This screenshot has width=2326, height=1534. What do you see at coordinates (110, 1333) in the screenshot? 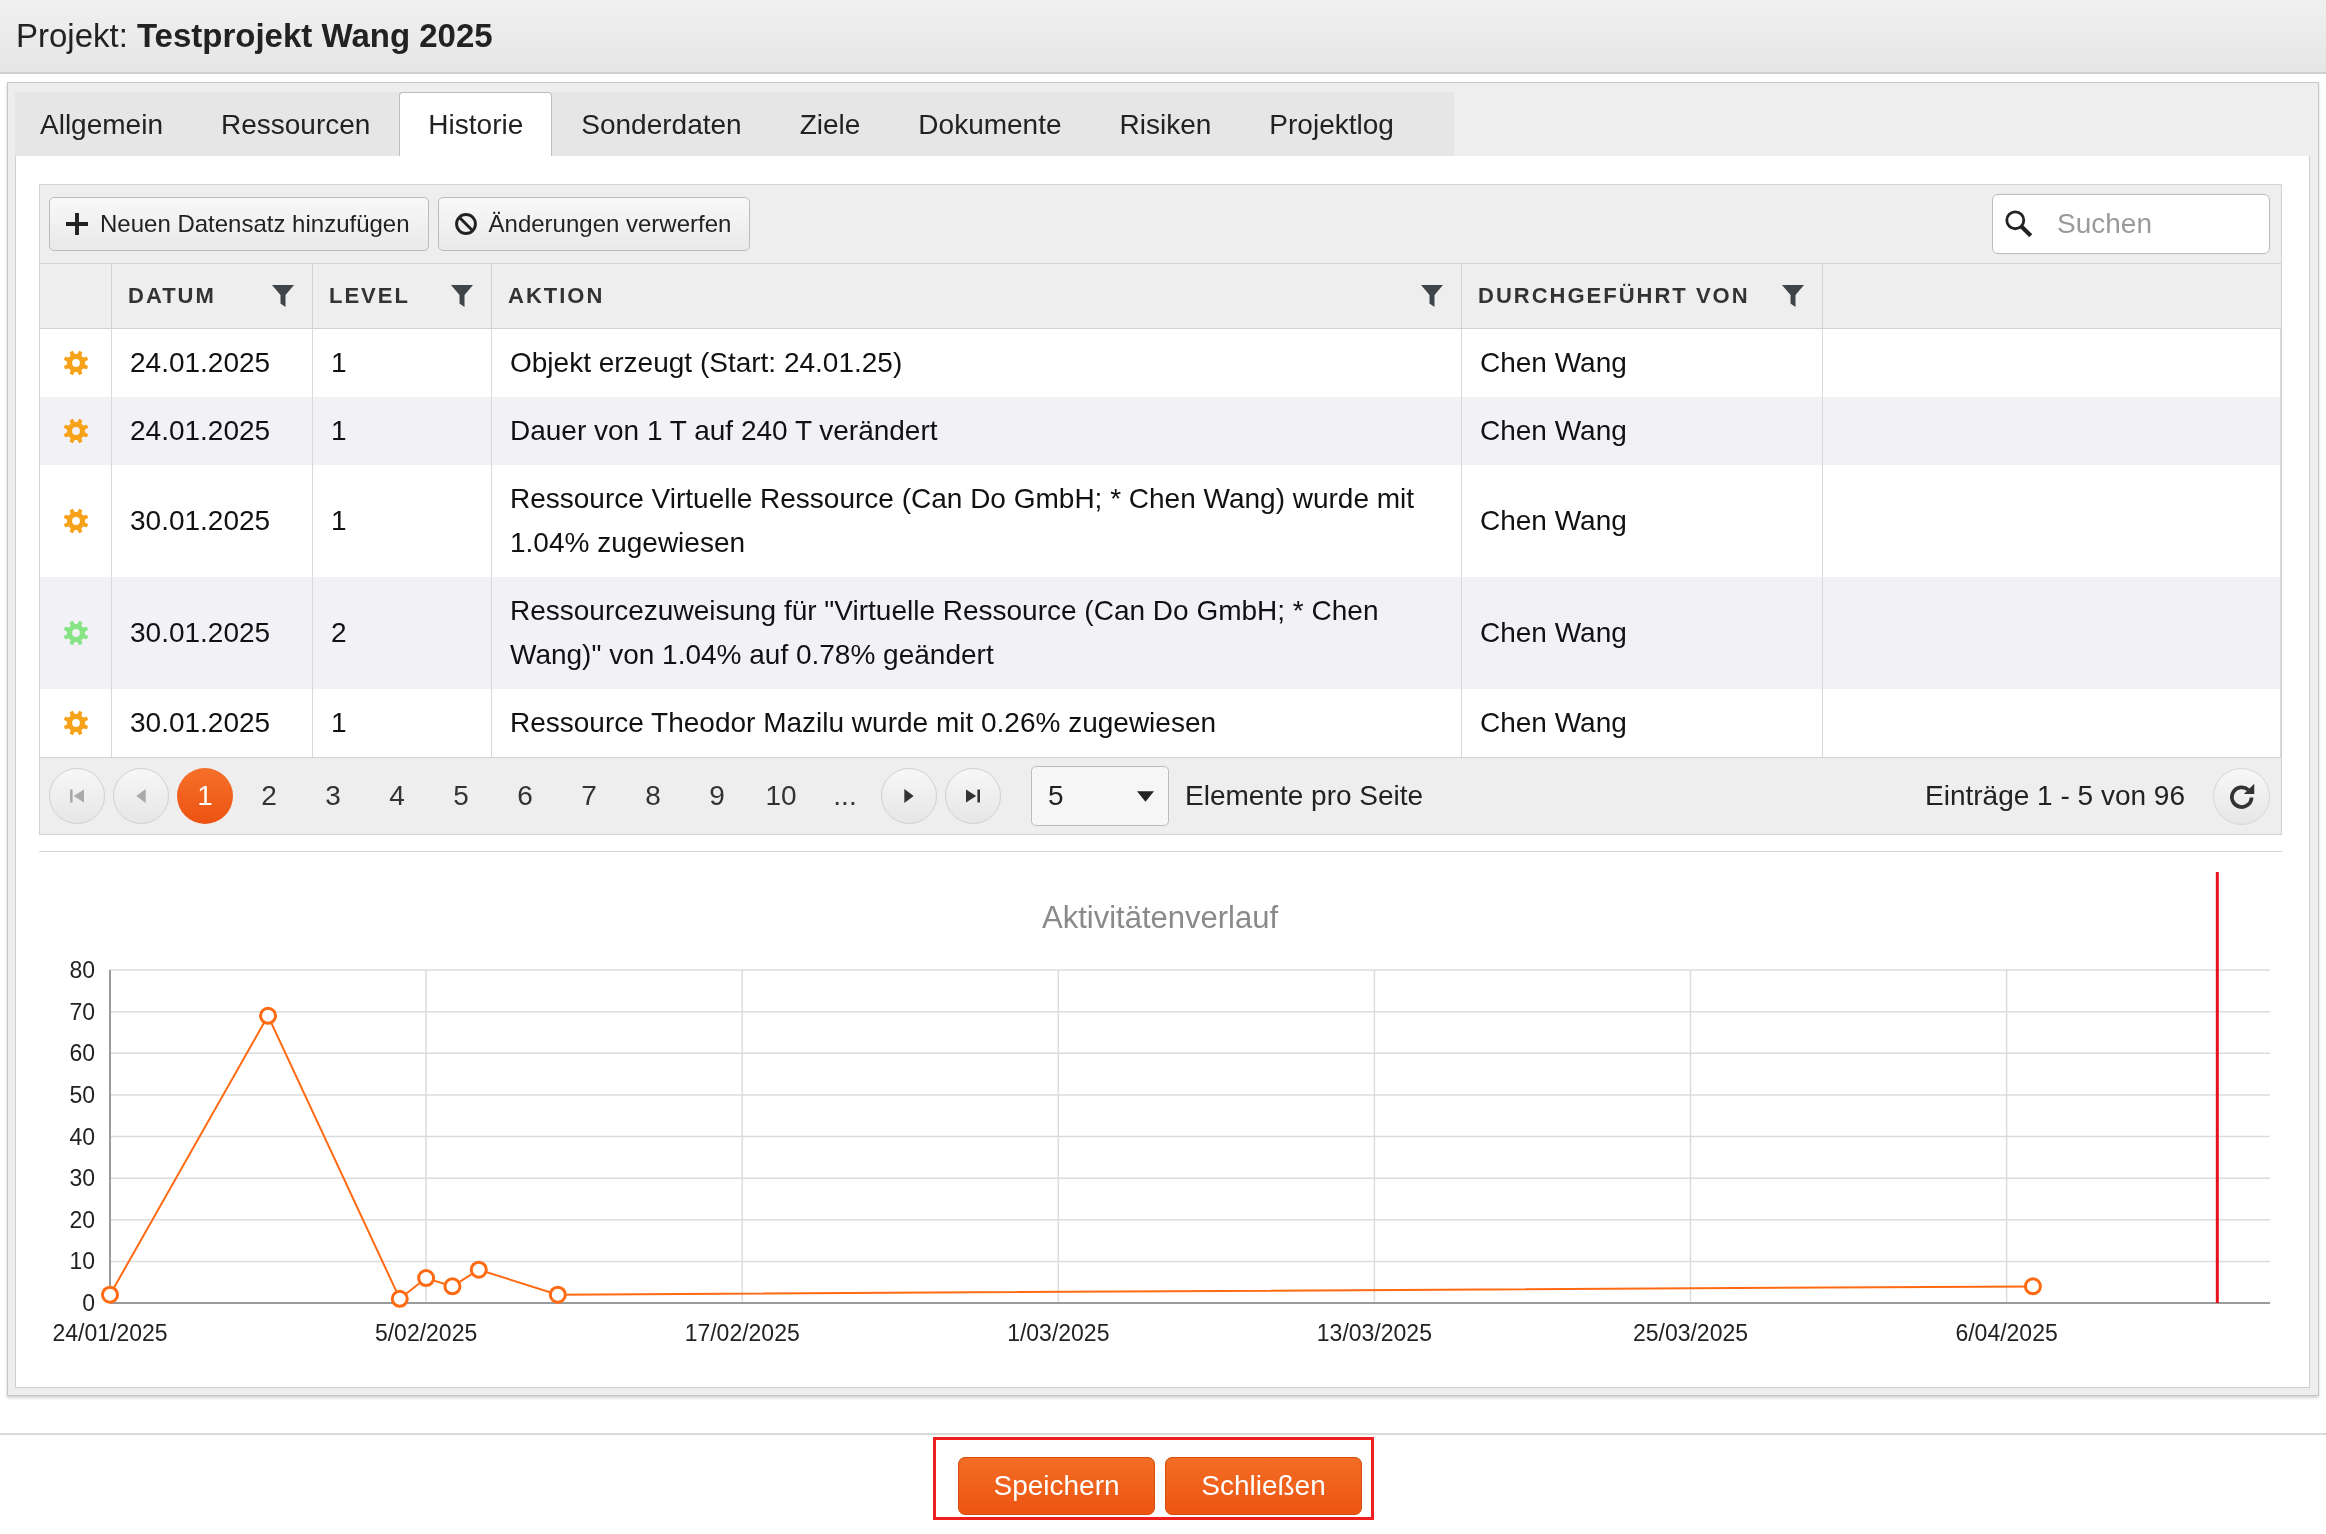
I see `axis-label: 24/01/2025` at bounding box center [110, 1333].